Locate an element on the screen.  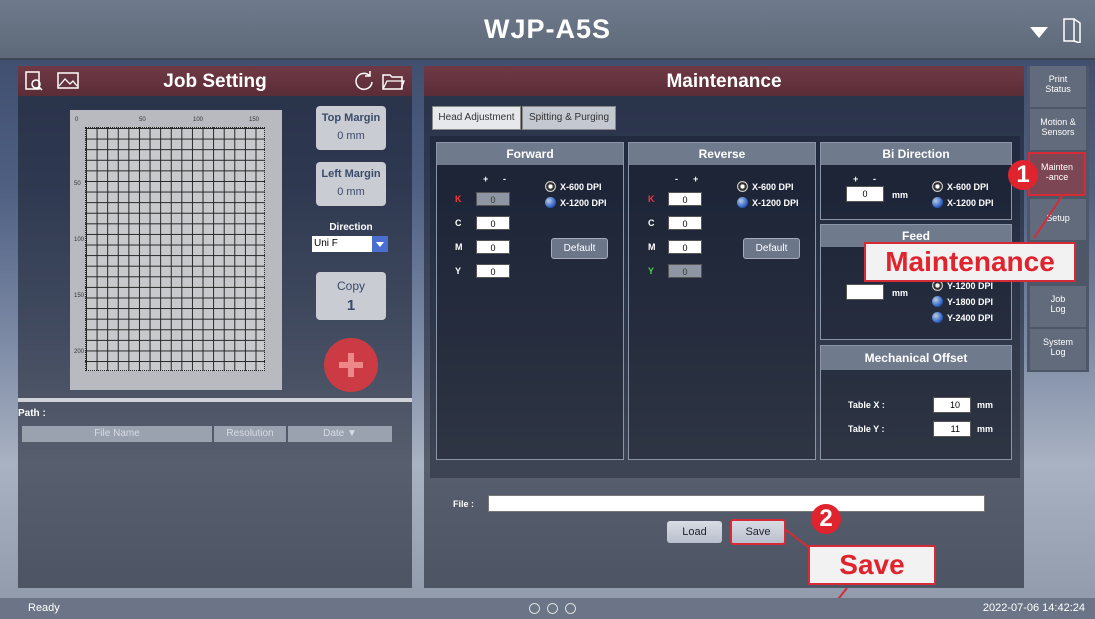
chevron-down-icon is located at coordinates (380, 244).